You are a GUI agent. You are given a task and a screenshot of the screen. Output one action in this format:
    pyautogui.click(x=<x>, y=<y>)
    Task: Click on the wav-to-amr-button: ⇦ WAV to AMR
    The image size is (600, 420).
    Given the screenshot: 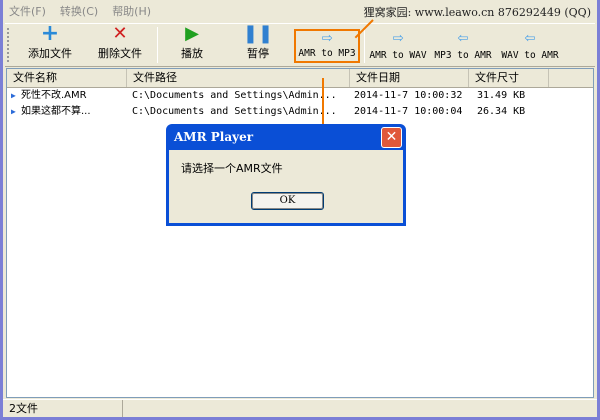 What is the action you would take?
    pyautogui.click(x=530, y=45)
    